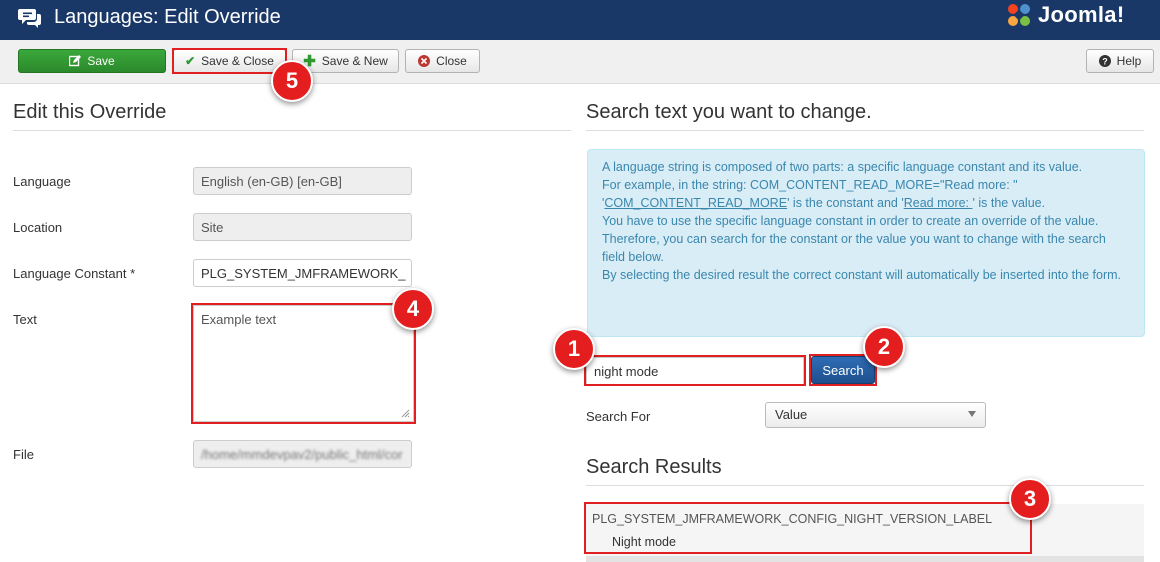  Describe the element at coordinates (167, 17) in the screenshot. I see `page-title: Languages: Edit Override` at that location.